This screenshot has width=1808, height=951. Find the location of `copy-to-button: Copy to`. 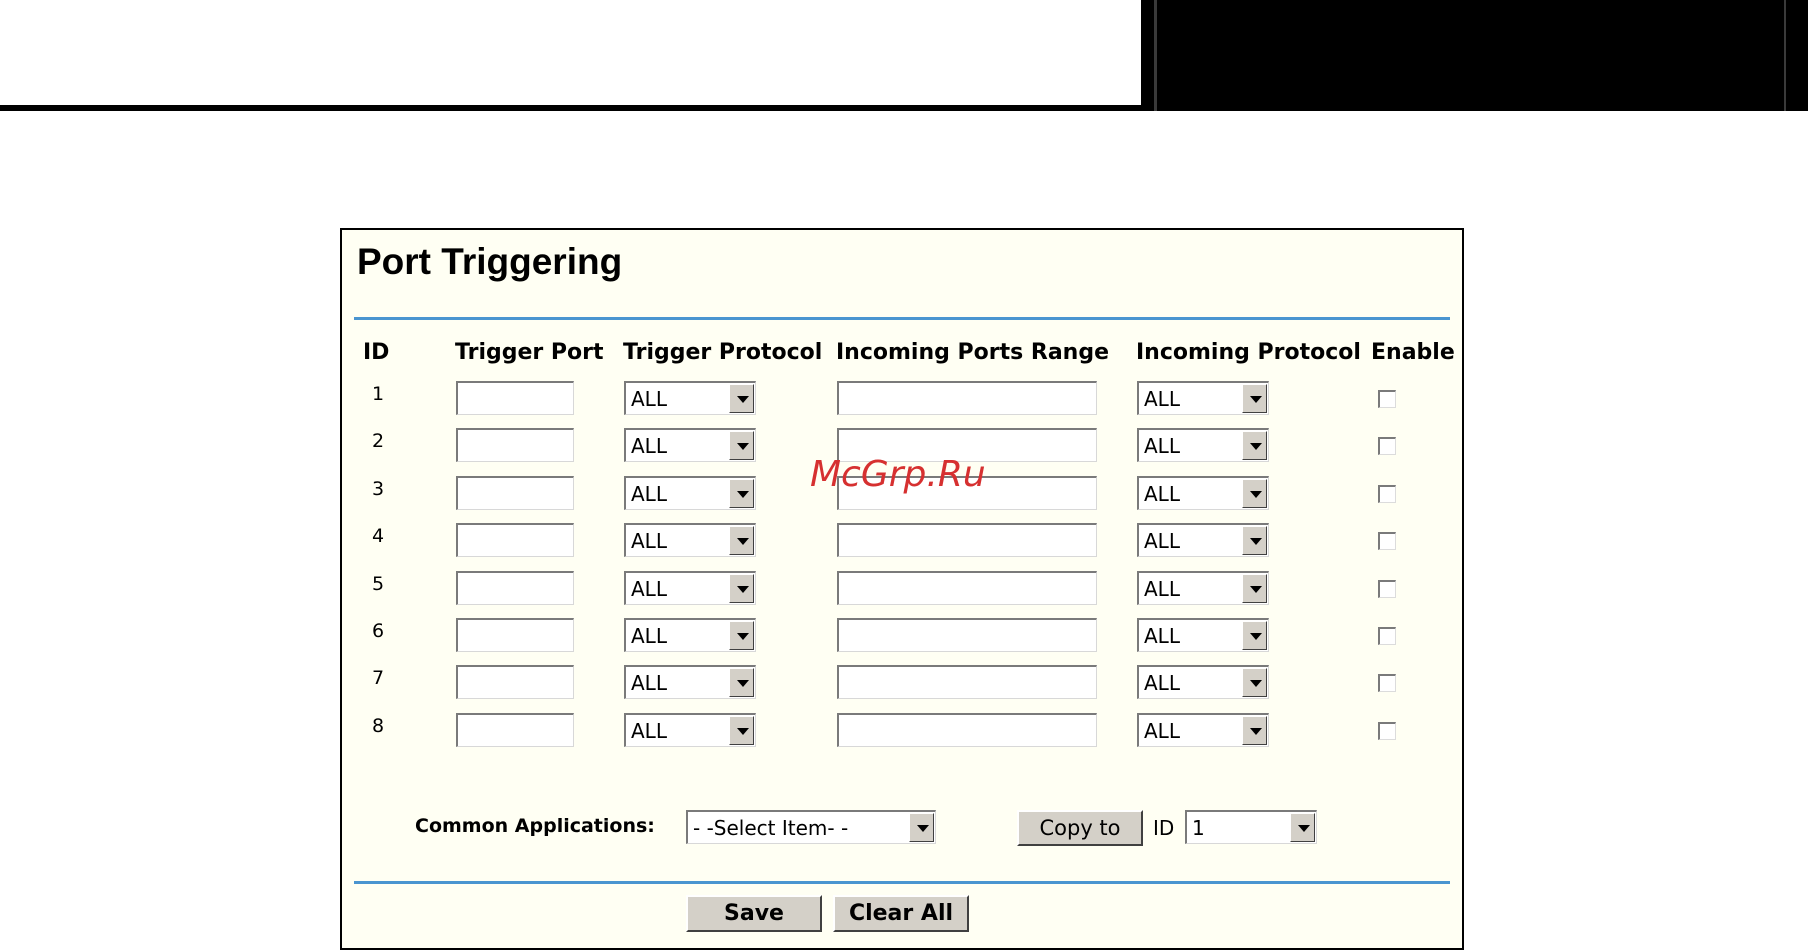

copy-to-button: Copy to is located at coordinates (1080, 828).